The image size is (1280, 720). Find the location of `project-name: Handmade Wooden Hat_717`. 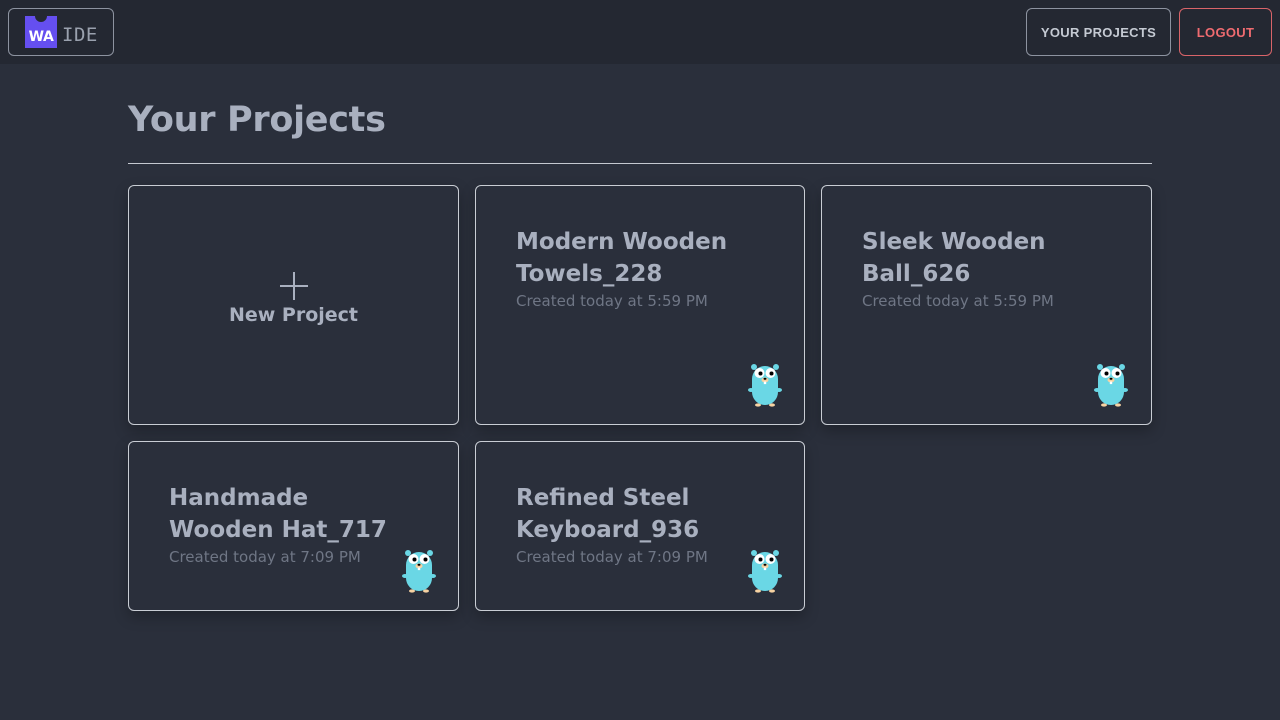

project-name: Handmade Wooden Hat_717 is located at coordinates (278, 514).